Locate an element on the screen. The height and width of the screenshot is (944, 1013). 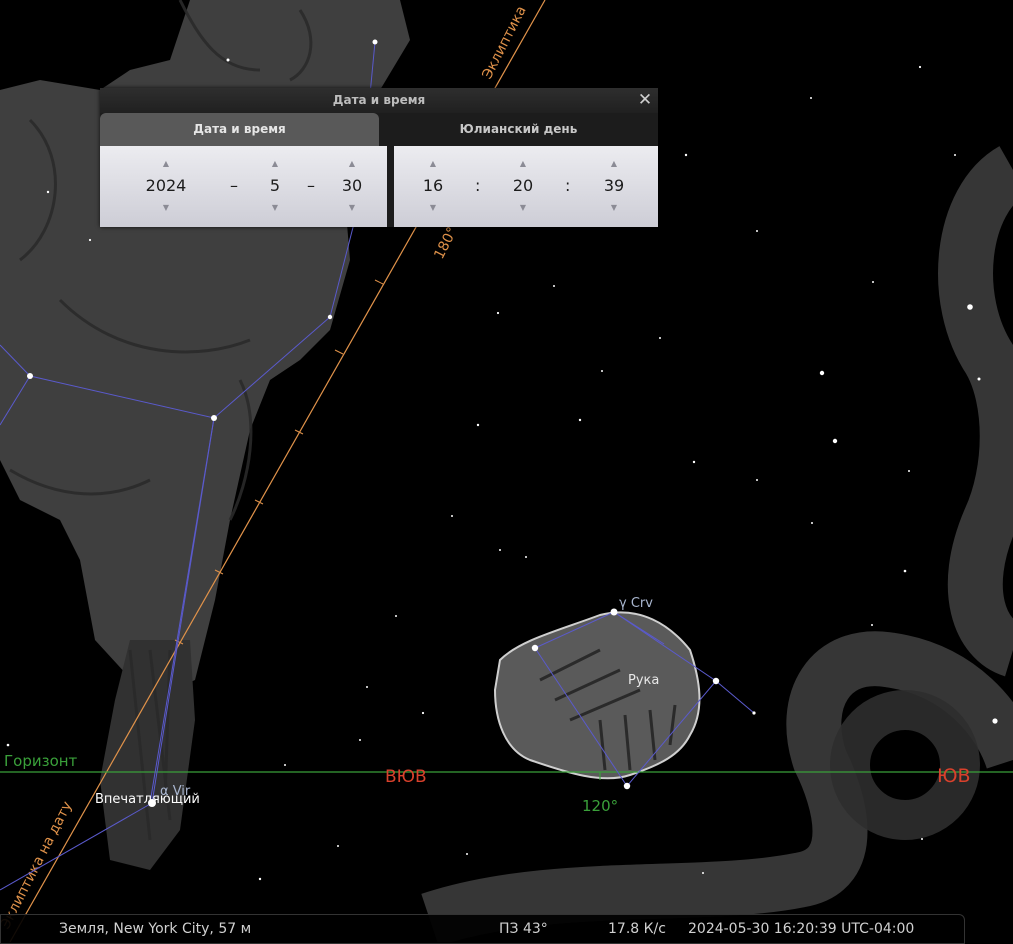
azimuth-label: 120° is located at coordinates (600, 806).